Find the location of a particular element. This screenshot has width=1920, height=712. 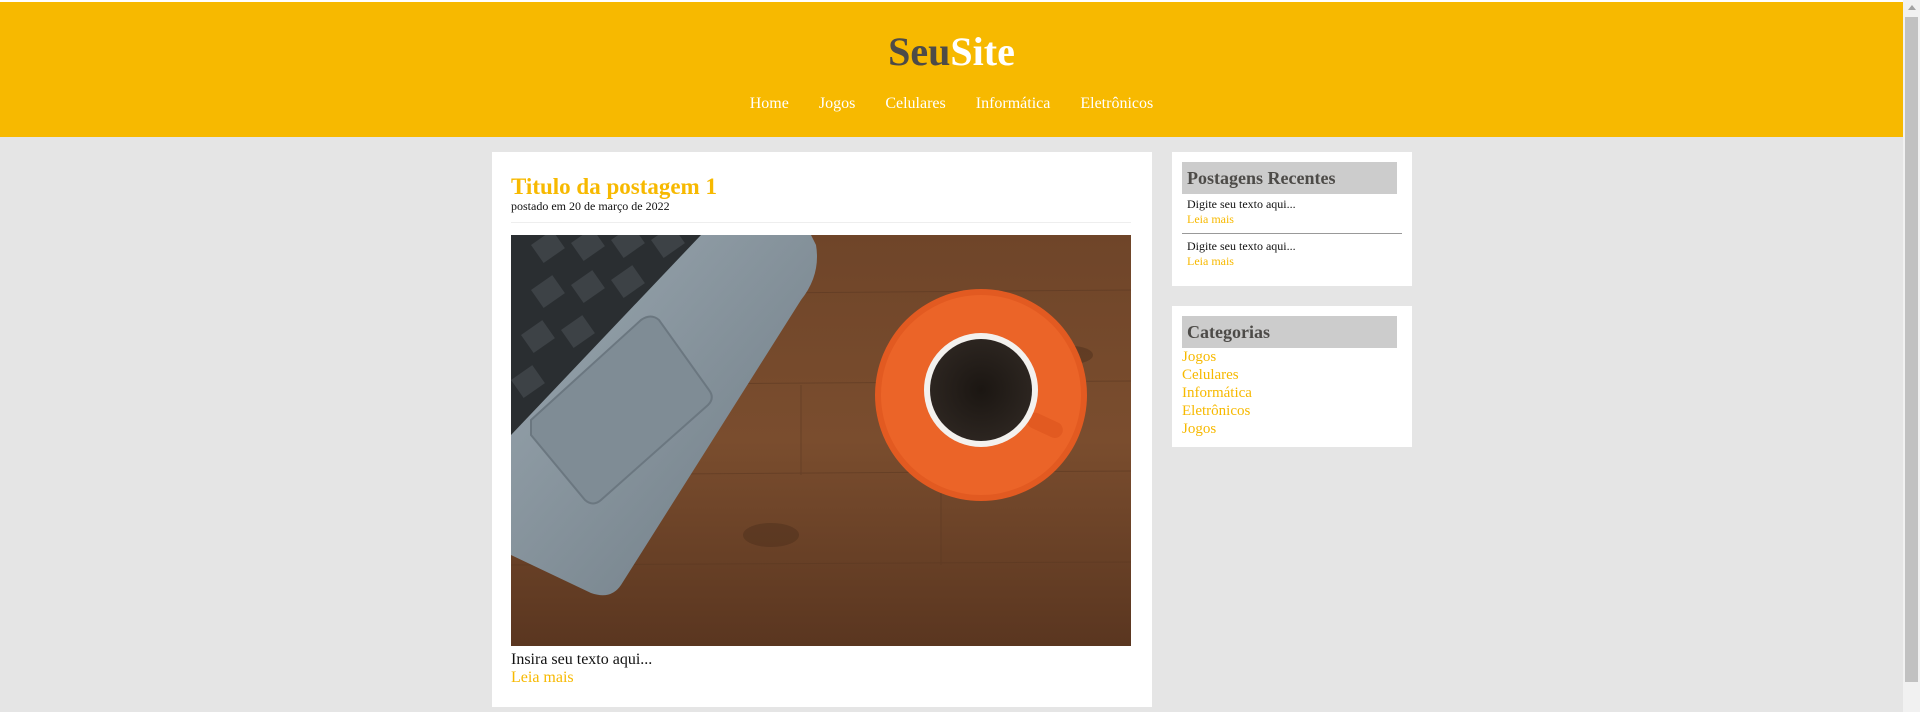

category-link-jogos-2: Jogos is located at coordinates (1217, 429).